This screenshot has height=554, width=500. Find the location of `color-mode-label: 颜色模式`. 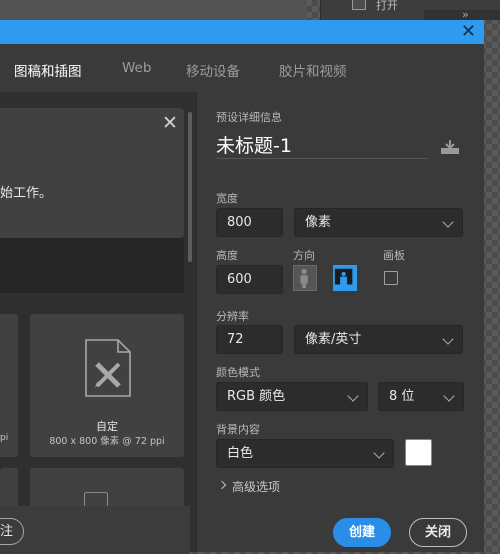

color-mode-label: 颜色模式 is located at coordinates (238, 372).